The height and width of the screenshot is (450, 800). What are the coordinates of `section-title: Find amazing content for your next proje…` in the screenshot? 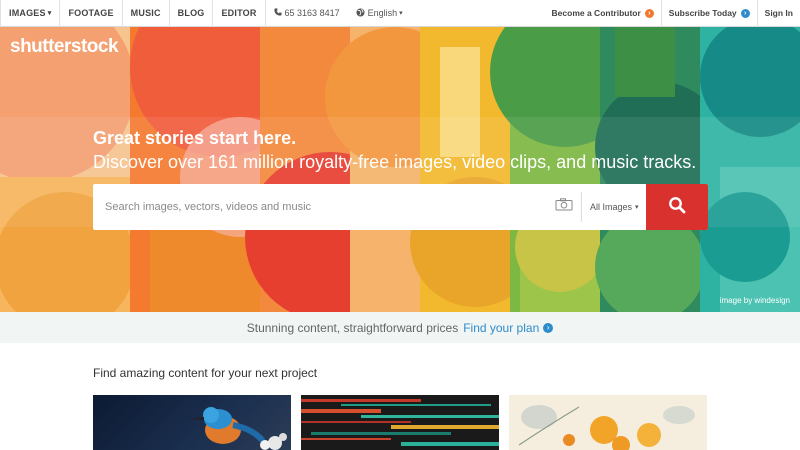 It's located at (205, 373).